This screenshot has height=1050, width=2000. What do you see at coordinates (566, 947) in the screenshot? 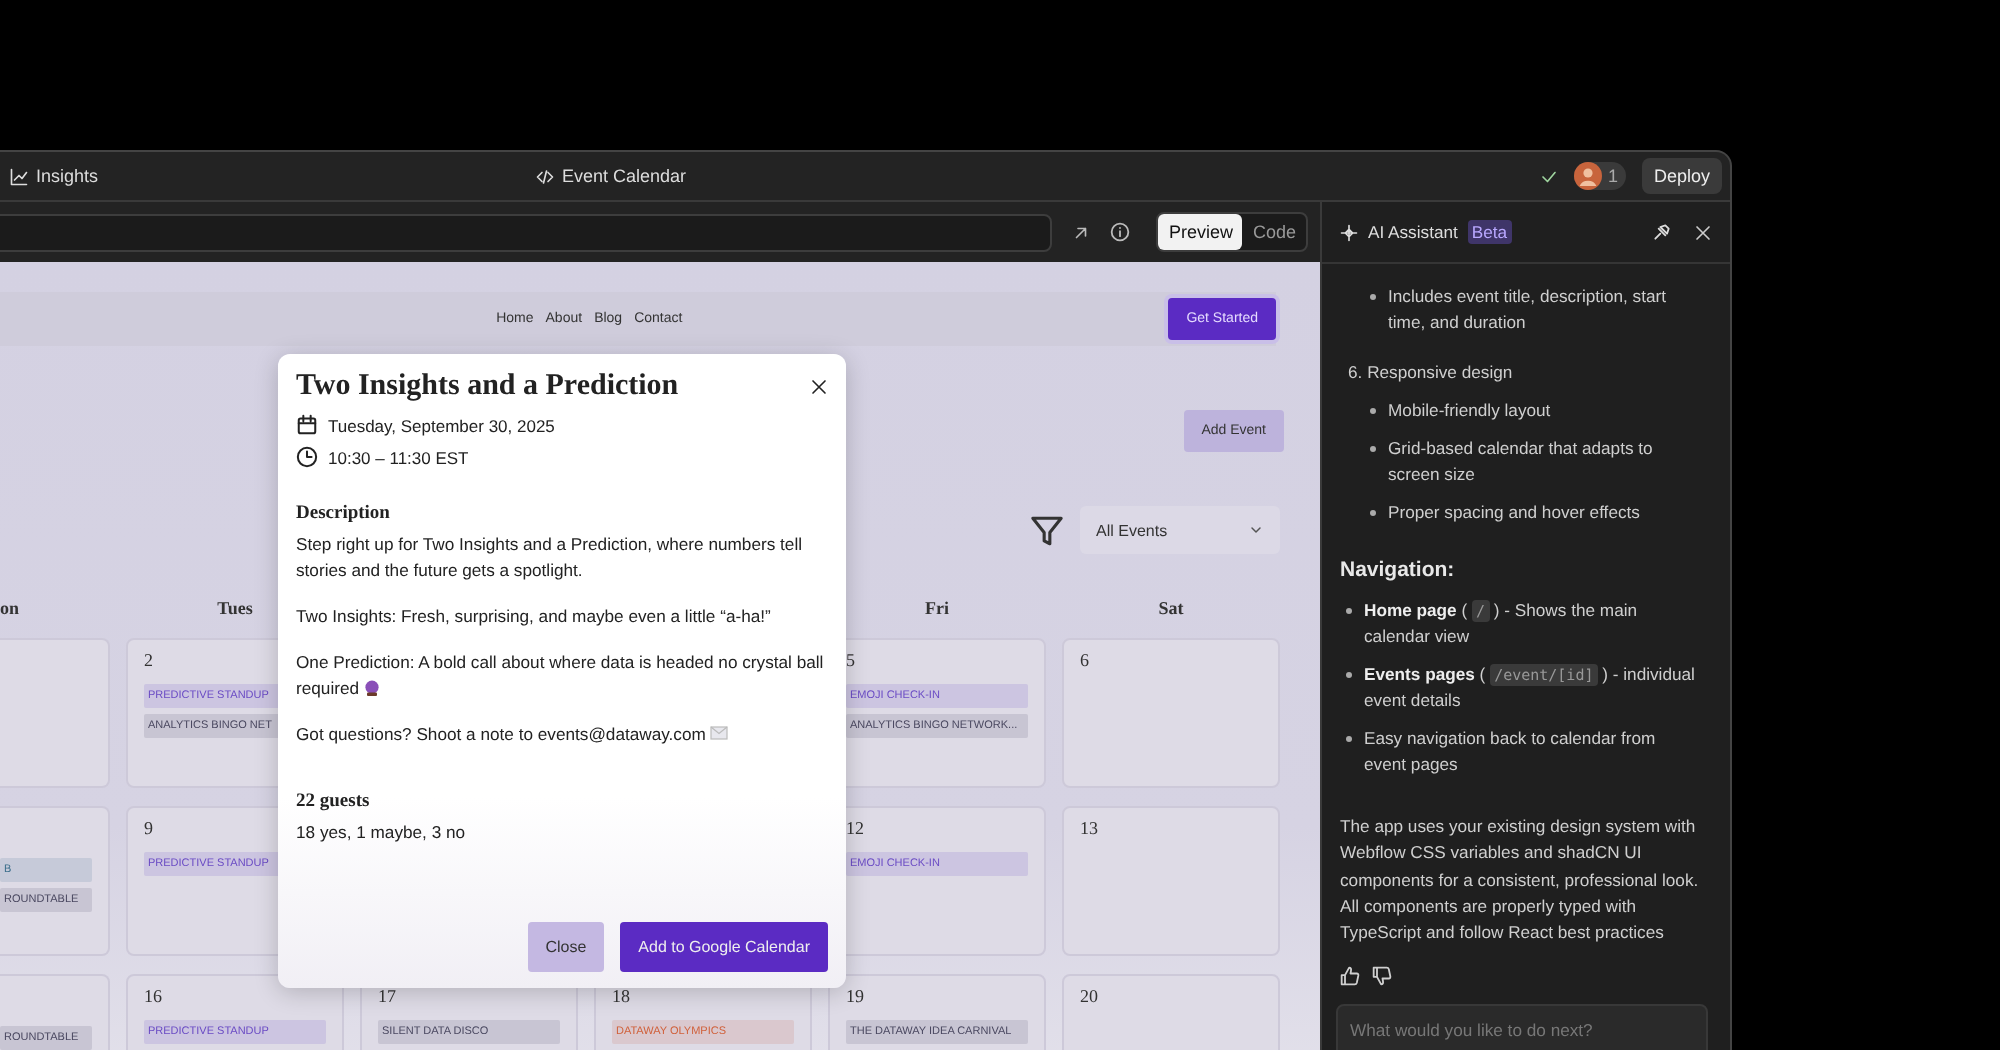
I see `close-button: Close` at bounding box center [566, 947].